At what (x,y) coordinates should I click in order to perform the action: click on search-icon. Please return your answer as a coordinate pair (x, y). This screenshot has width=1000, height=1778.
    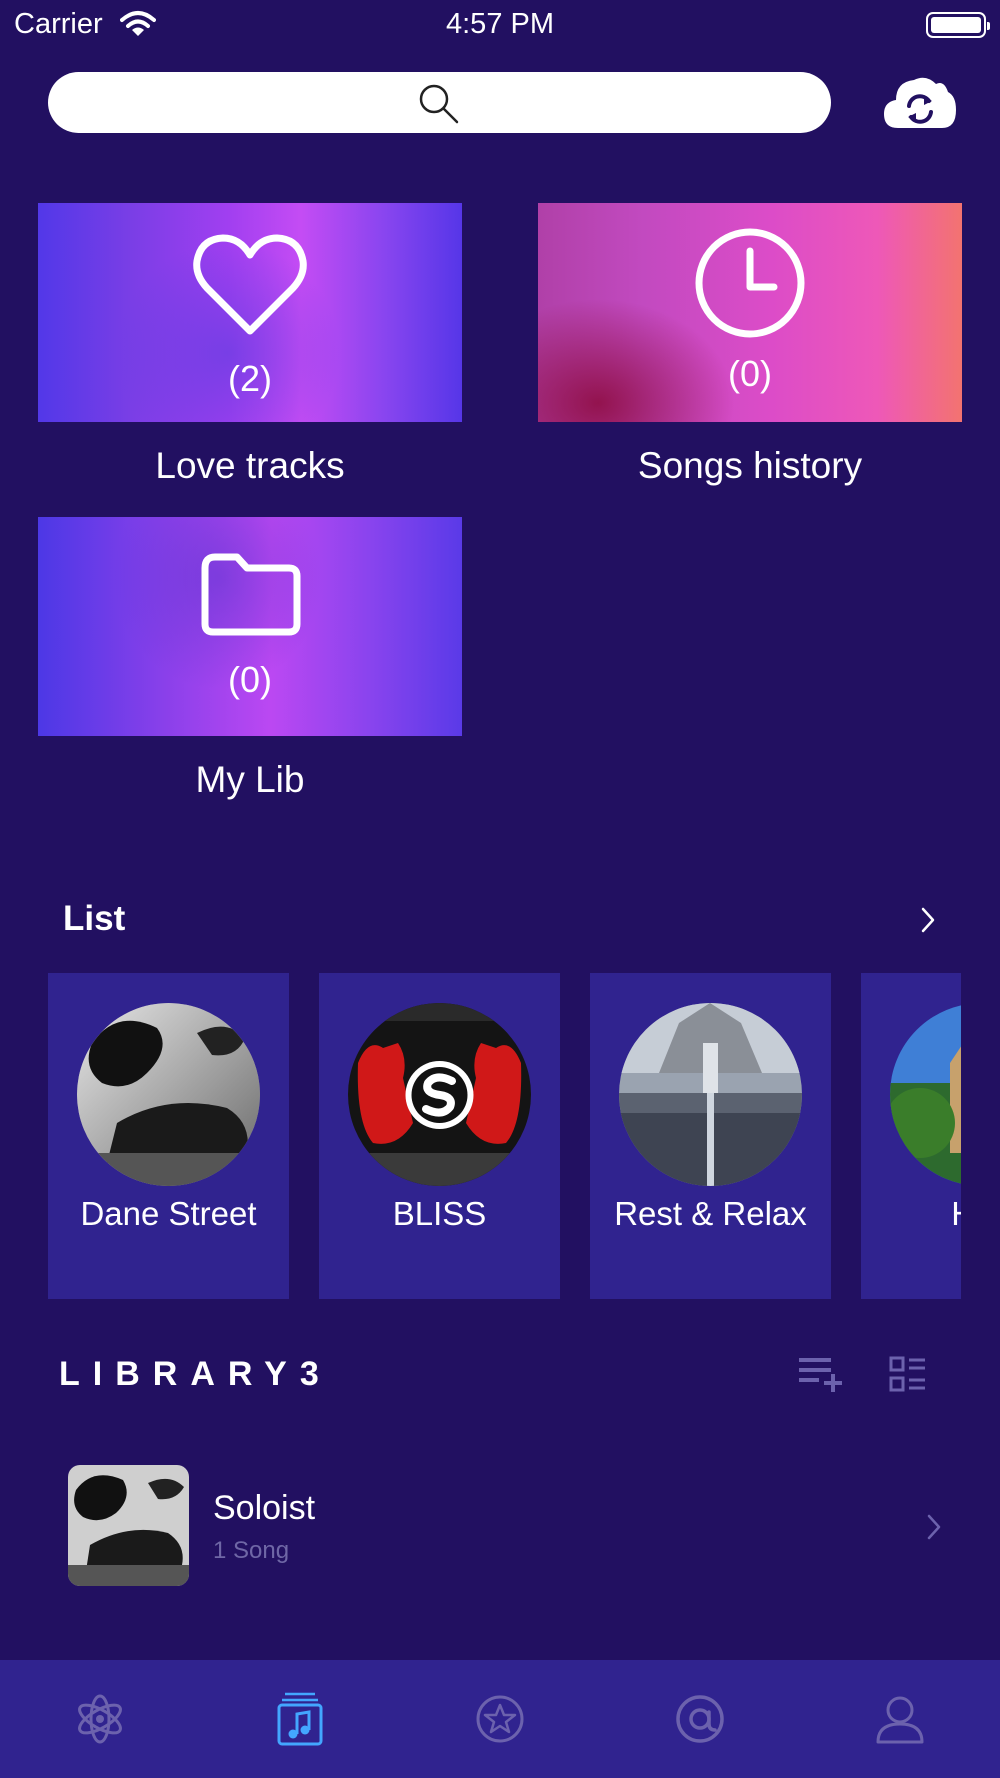
    Looking at the image, I should click on (439, 104).